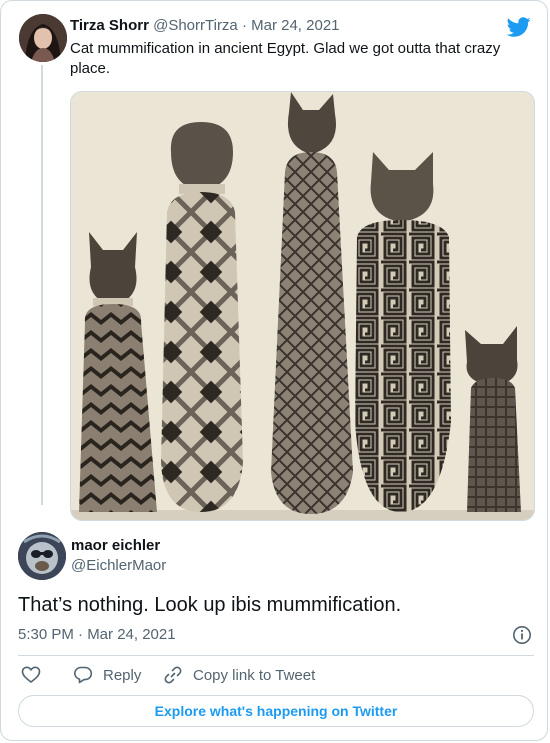 The height and width of the screenshot is (743, 550). I want to click on like-button, so click(36, 675).